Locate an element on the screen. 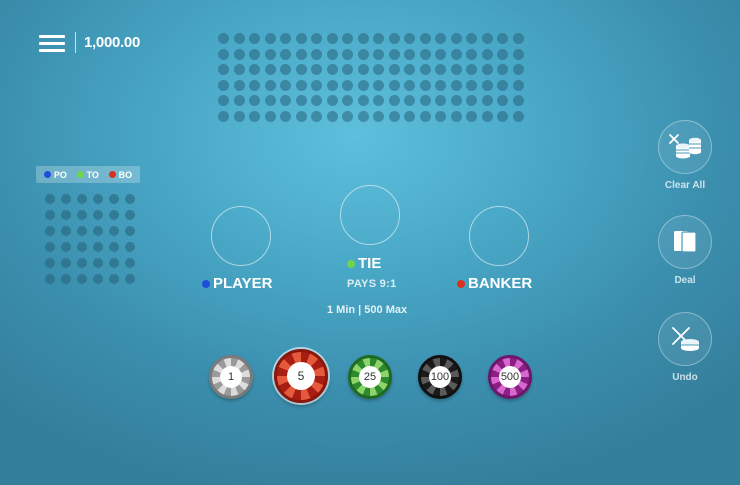  legend-label: BO is located at coordinates (125, 174).